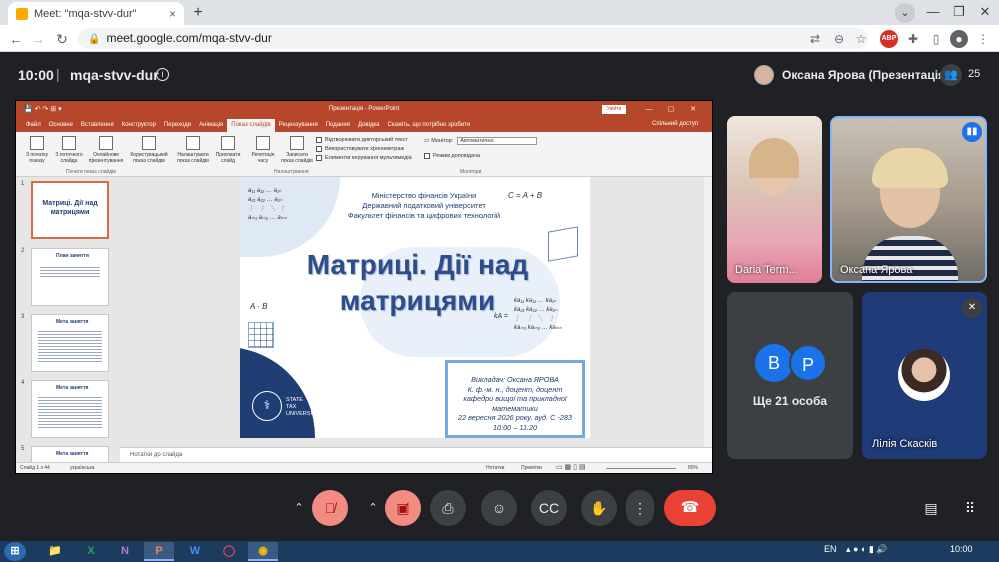  What do you see at coordinates (452, 155) in the screenshot?
I see `check-presenter-view: Режим доповідача` at bounding box center [452, 155].